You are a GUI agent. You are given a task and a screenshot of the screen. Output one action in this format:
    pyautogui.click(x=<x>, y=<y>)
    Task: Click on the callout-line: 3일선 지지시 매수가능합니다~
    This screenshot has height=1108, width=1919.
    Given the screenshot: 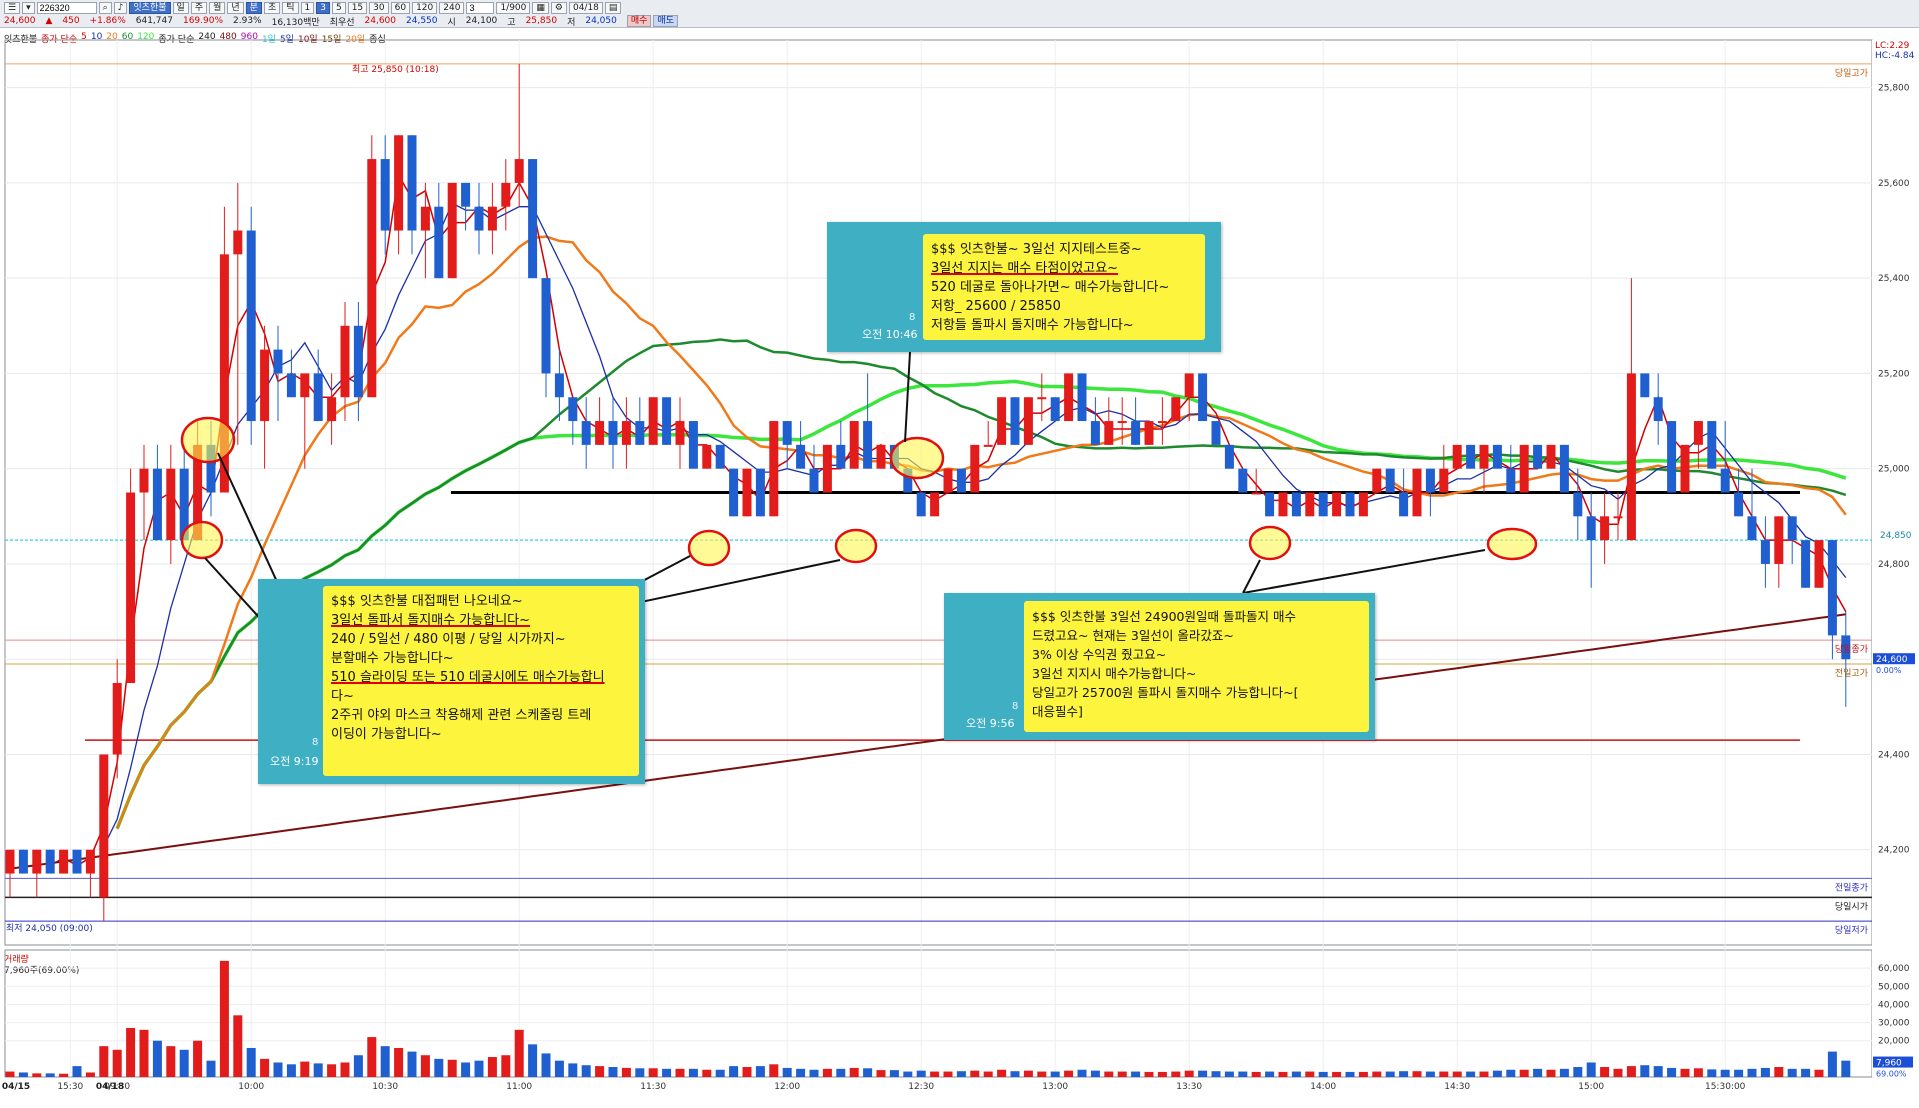 What is the action you would take?
    pyautogui.click(x=1114, y=673)
    